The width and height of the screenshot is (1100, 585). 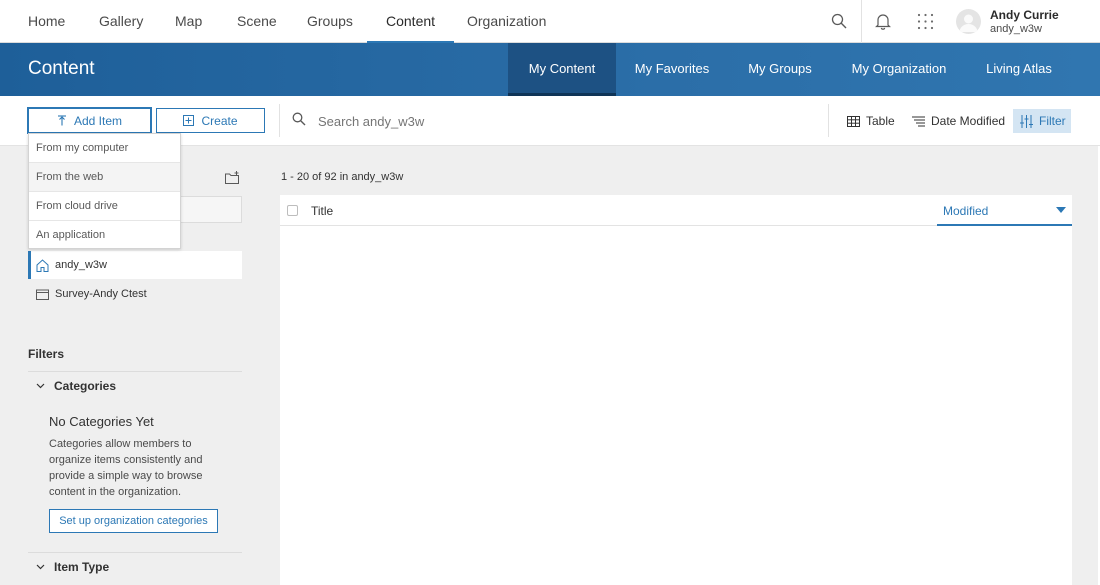 I want to click on categories-label: Categories, so click(x=85, y=386).